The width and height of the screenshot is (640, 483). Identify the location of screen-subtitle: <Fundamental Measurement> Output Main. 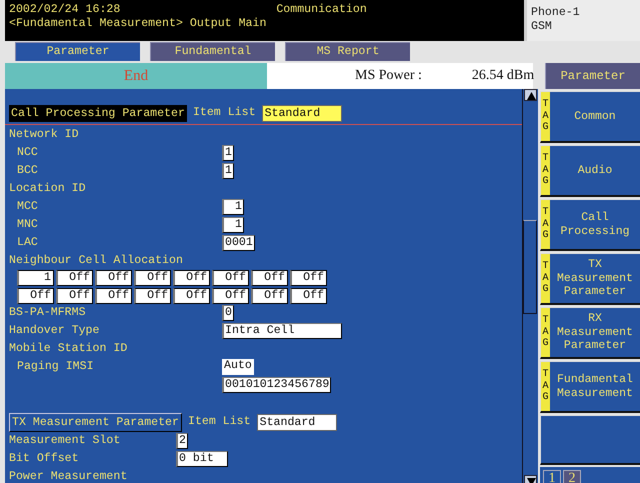
(138, 23).